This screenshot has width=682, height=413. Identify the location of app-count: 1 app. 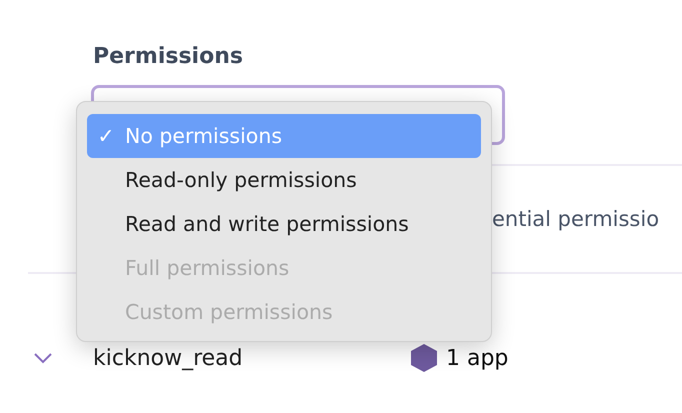
(477, 358).